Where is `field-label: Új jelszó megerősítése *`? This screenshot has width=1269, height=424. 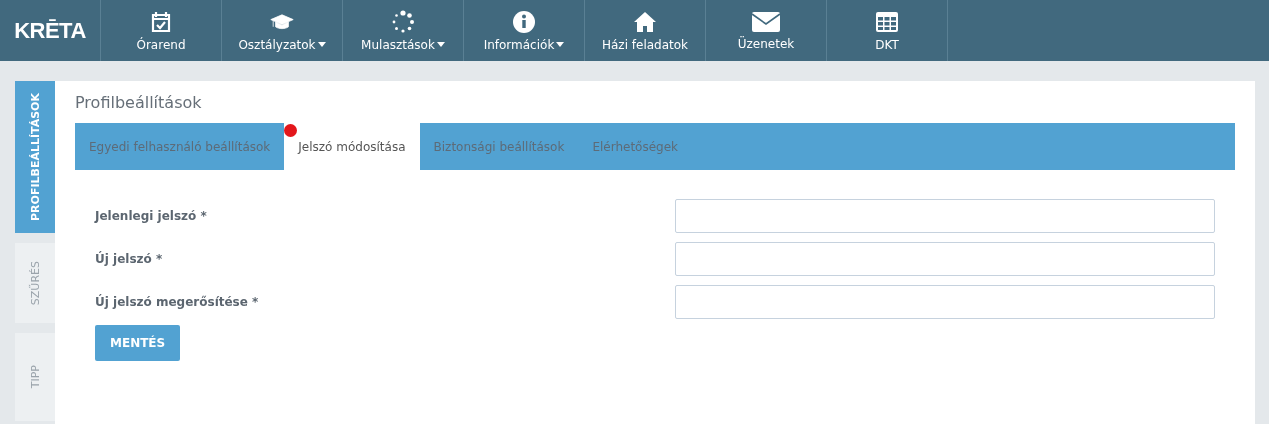
field-label: Új jelszó megerősítése * is located at coordinates (177, 301).